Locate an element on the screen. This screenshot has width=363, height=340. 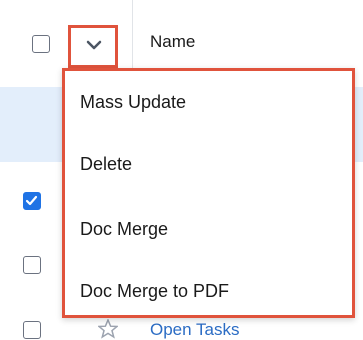
menu-item-delete: Delete is located at coordinates (106, 164).